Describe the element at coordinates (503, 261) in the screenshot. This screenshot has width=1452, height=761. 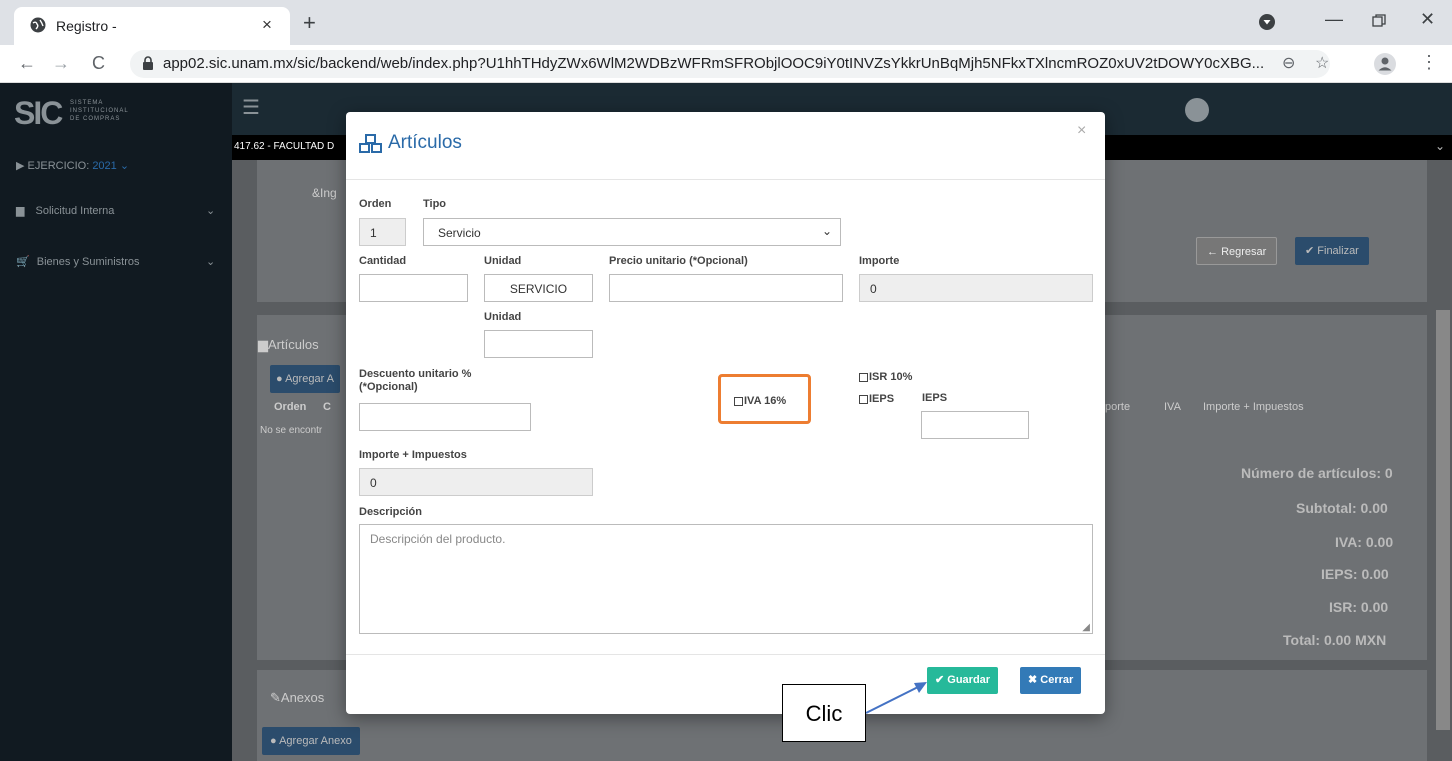
I see `unidad-label: Unidad` at that location.